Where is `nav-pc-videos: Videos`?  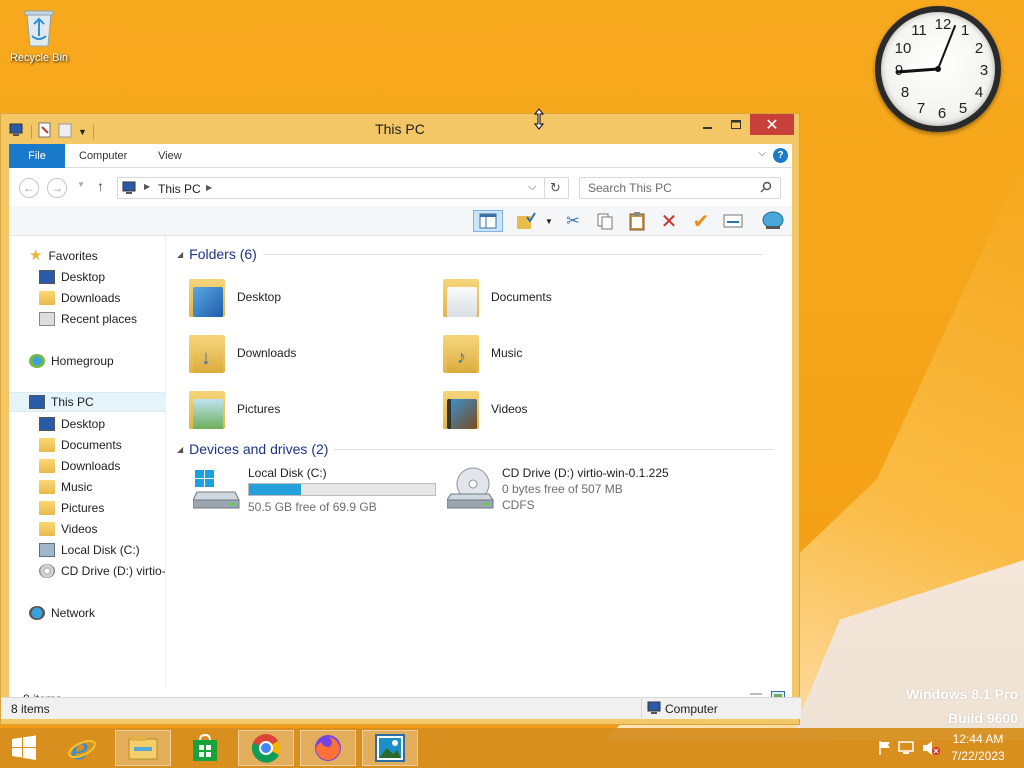
nav-pc-videos: Videos is located at coordinates (68, 529).